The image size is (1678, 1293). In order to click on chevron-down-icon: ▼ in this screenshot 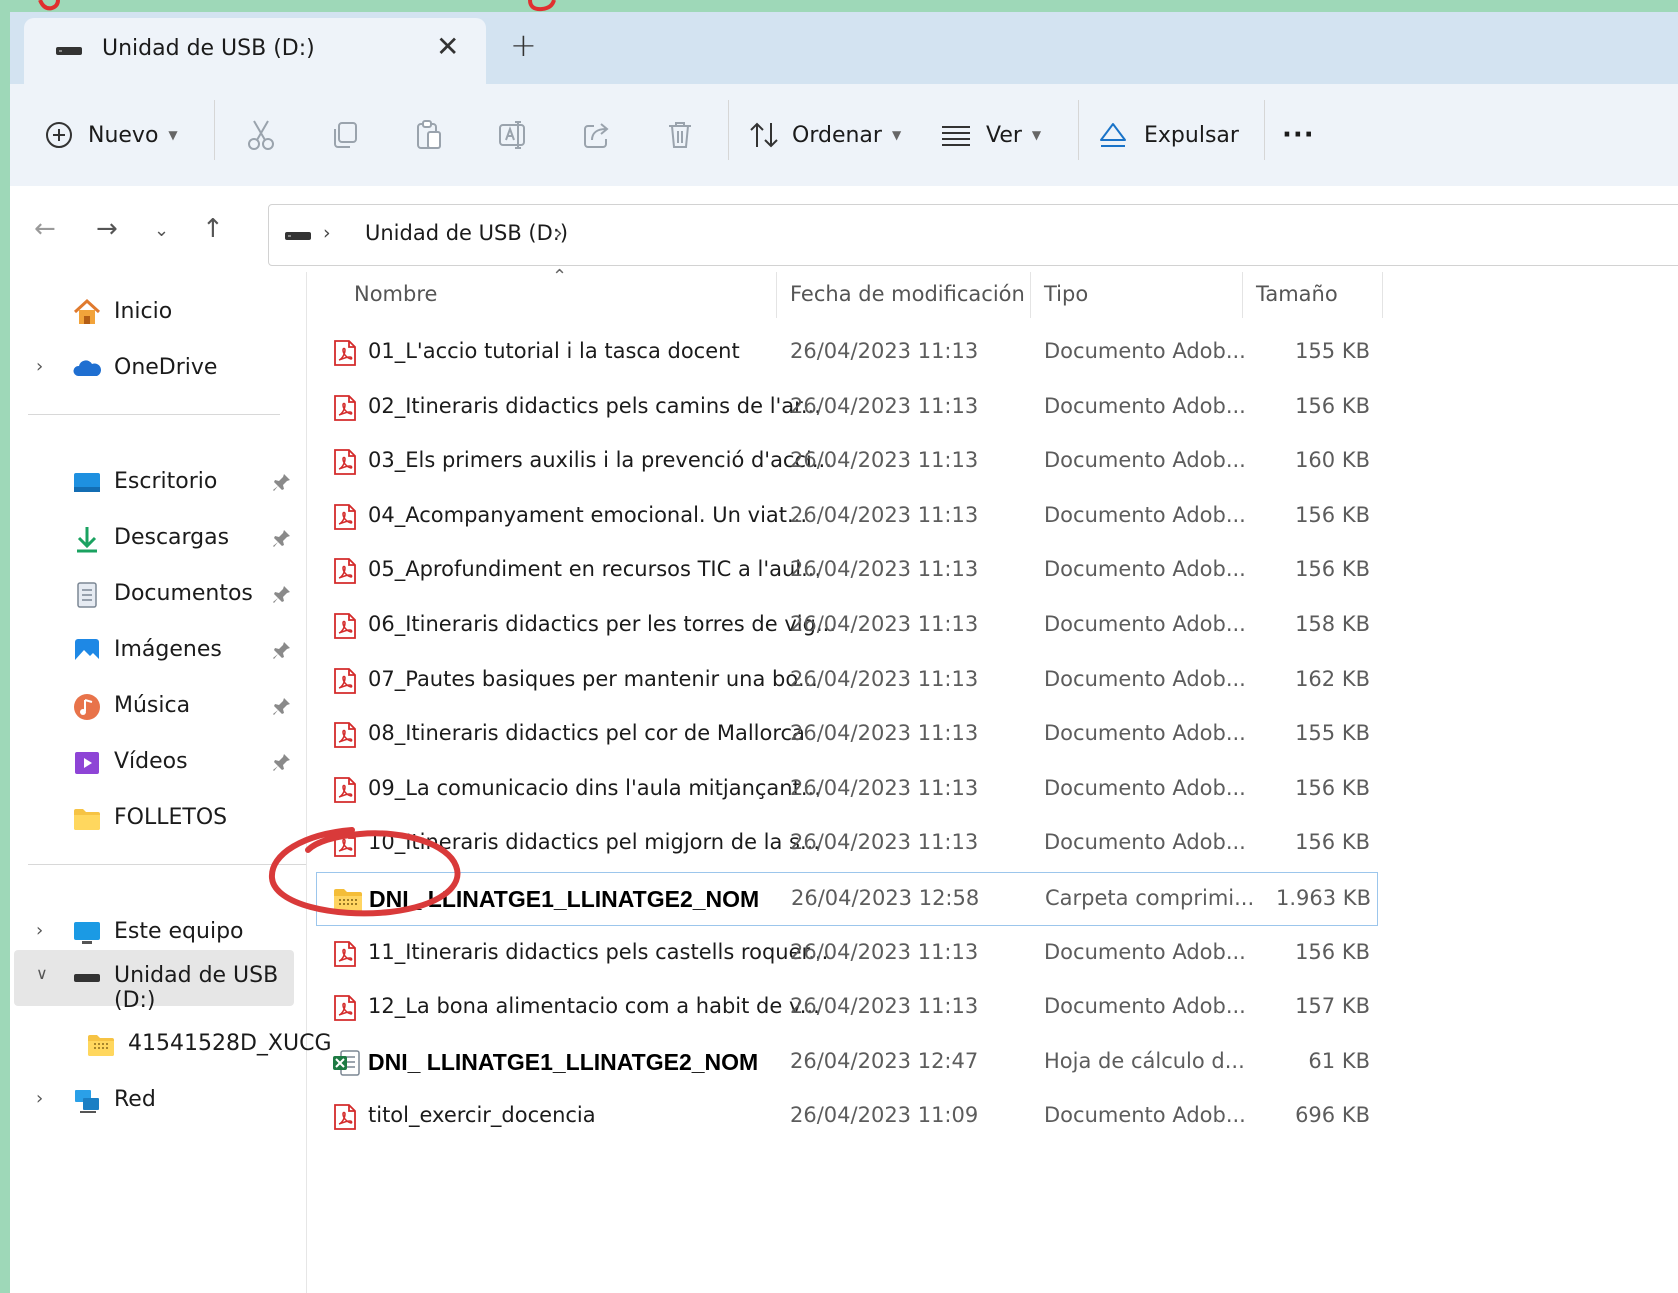, I will do `click(1036, 135)`.